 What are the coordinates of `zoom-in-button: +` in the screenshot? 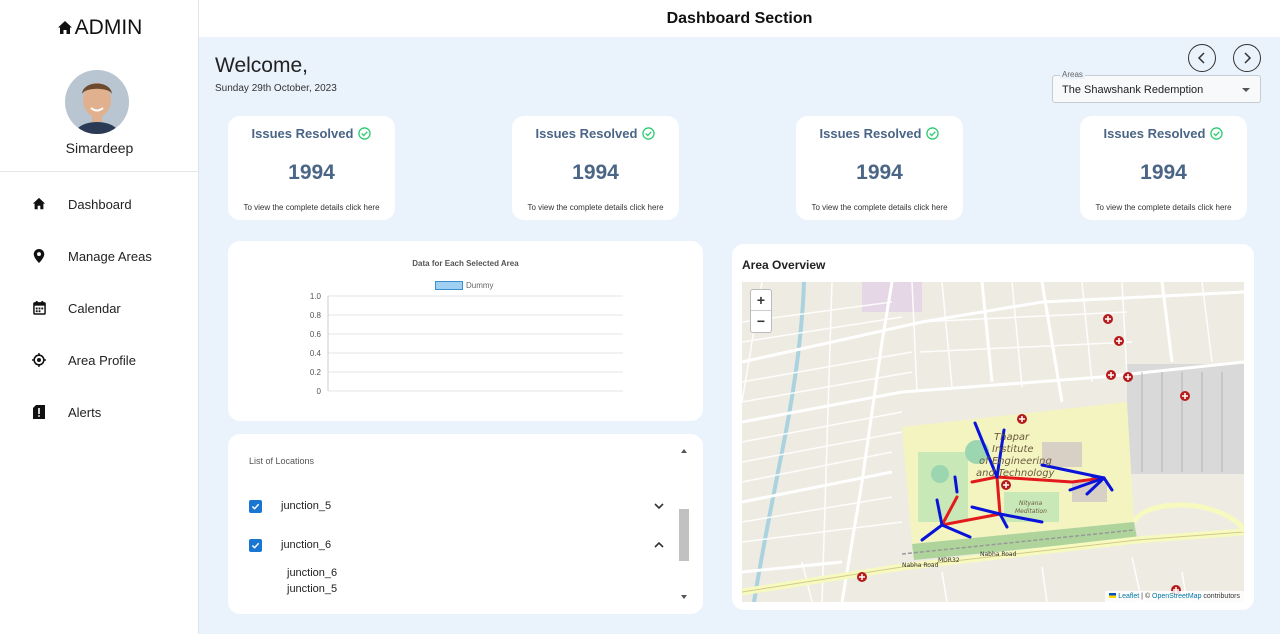 It's located at (761, 300).